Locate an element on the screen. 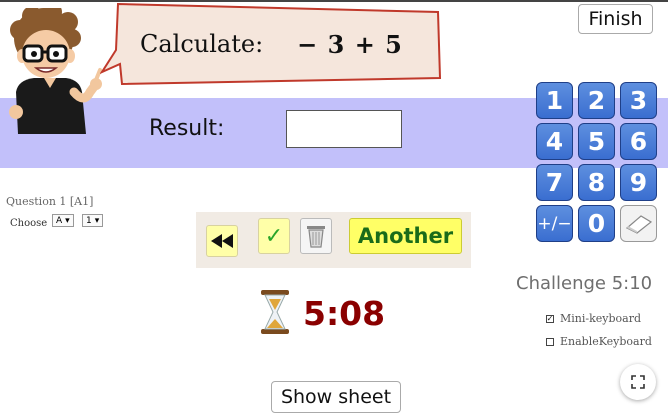  key-1: 1 is located at coordinates (554, 100).